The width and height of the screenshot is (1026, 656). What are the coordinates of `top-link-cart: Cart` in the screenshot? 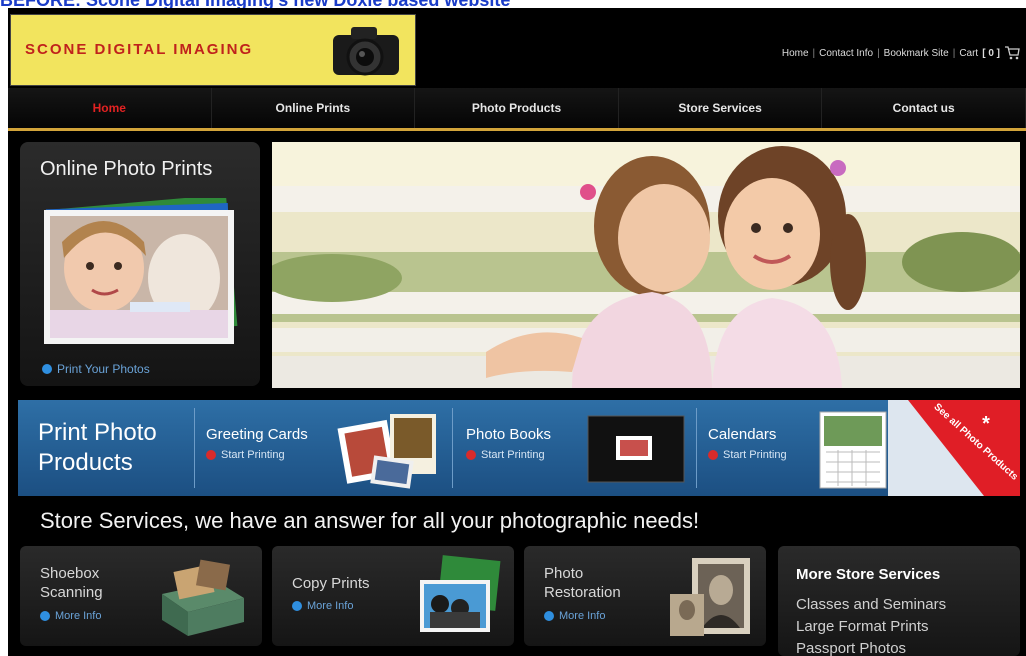 It's located at (968, 53).